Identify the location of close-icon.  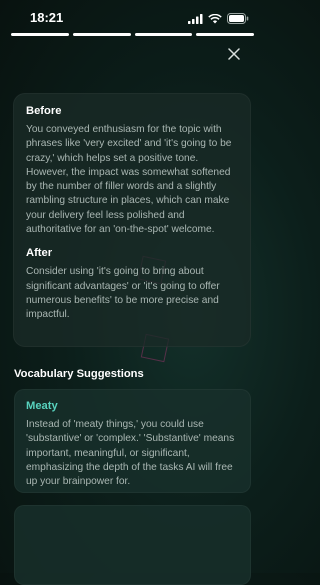
(234, 54).